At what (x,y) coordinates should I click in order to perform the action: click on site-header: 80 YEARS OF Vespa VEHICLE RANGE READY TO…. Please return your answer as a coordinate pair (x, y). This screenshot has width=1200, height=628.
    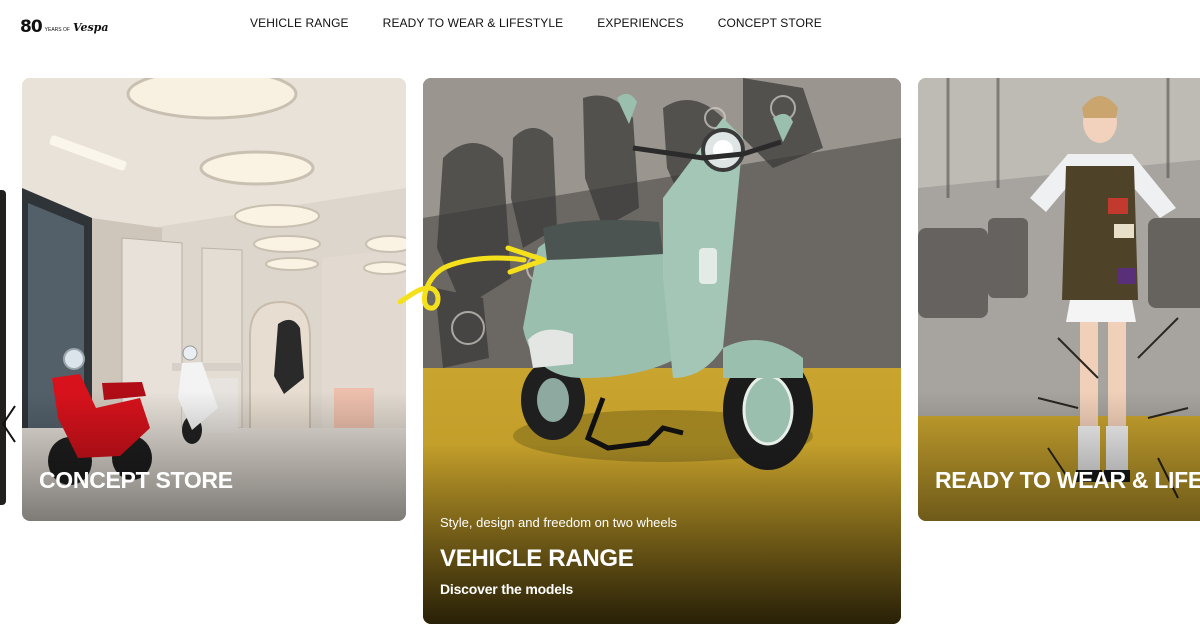
    Looking at the image, I should click on (600, 24).